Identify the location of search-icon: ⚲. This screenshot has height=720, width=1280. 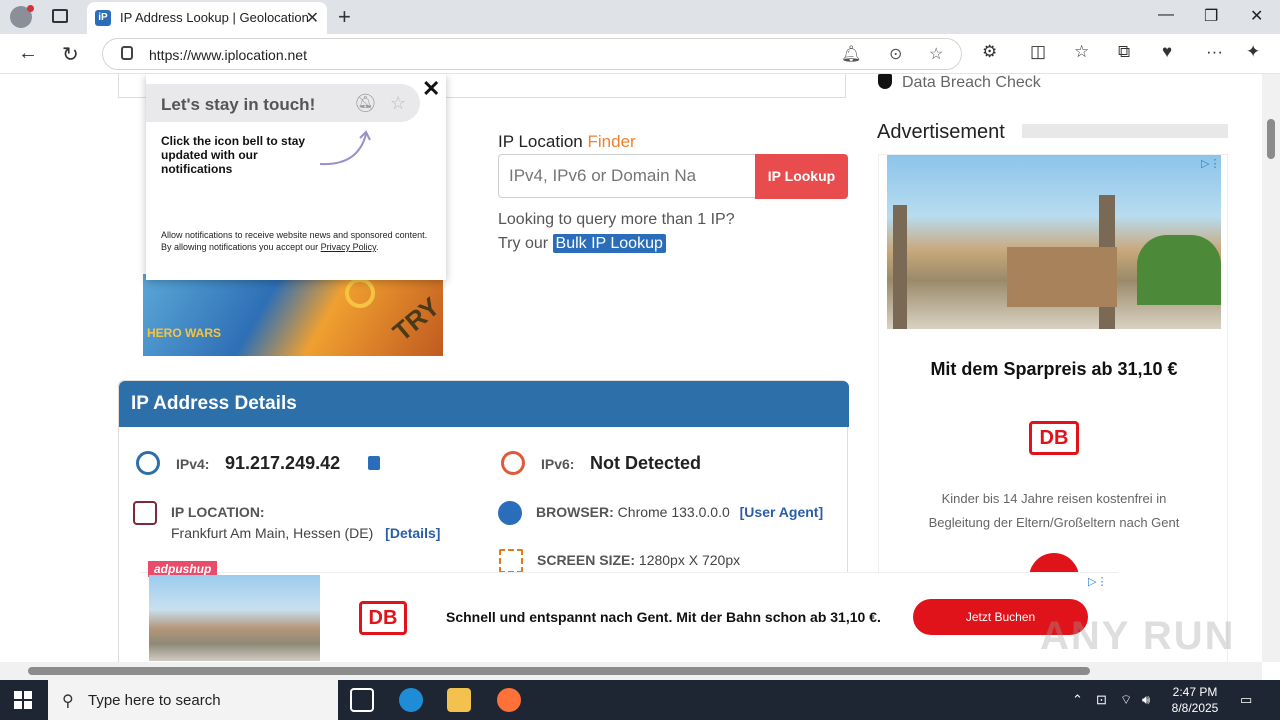
(68, 701).